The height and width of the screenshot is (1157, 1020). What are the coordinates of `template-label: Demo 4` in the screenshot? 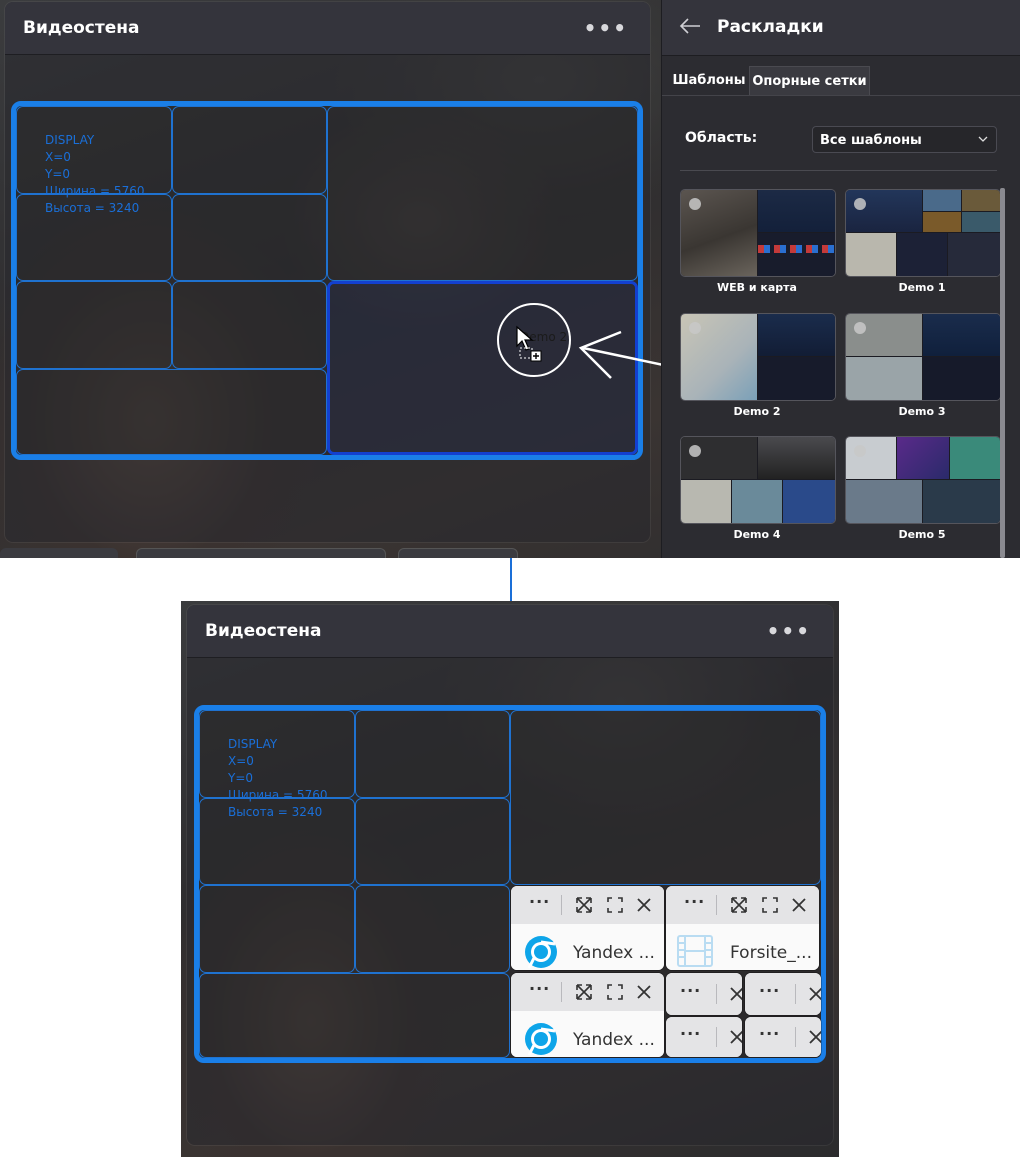 It's located at (757, 534).